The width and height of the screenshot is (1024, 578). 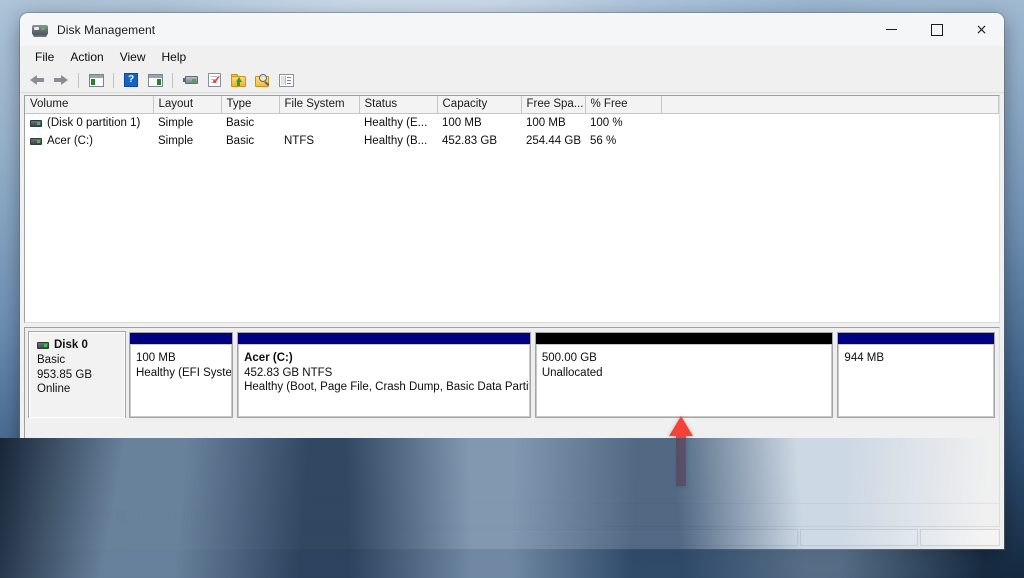 I want to click on disk-size: 953.85 GB, so click(x=64, y=374).